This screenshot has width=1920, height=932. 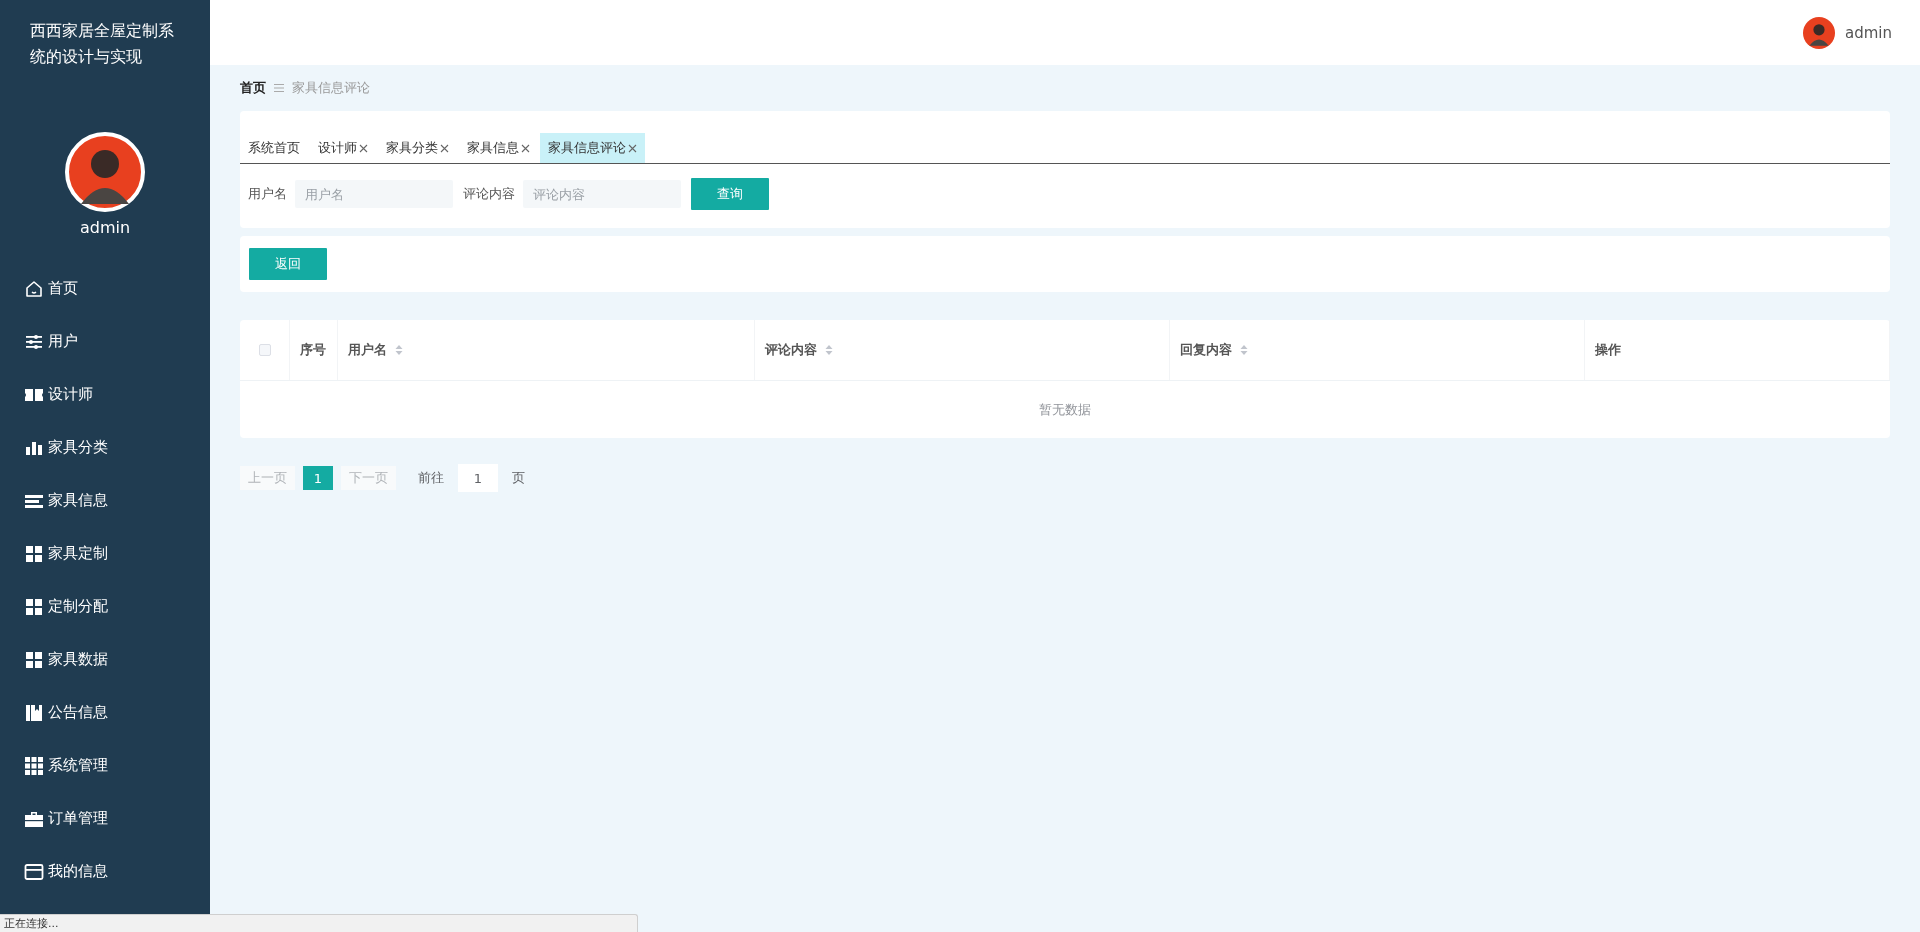 What do you see at coordinates (105, 288) in the screenshot?
I see `menu-item: 首页` at bounding box center [105, 288].